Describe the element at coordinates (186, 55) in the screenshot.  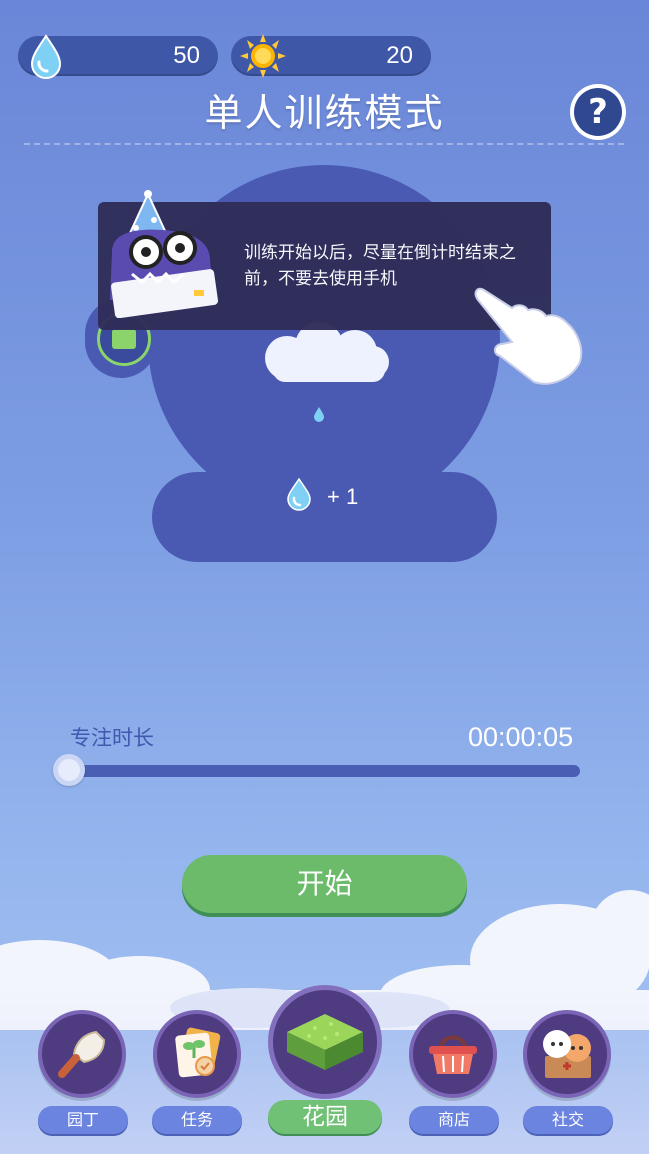
I see `water-value: 50` at that location.